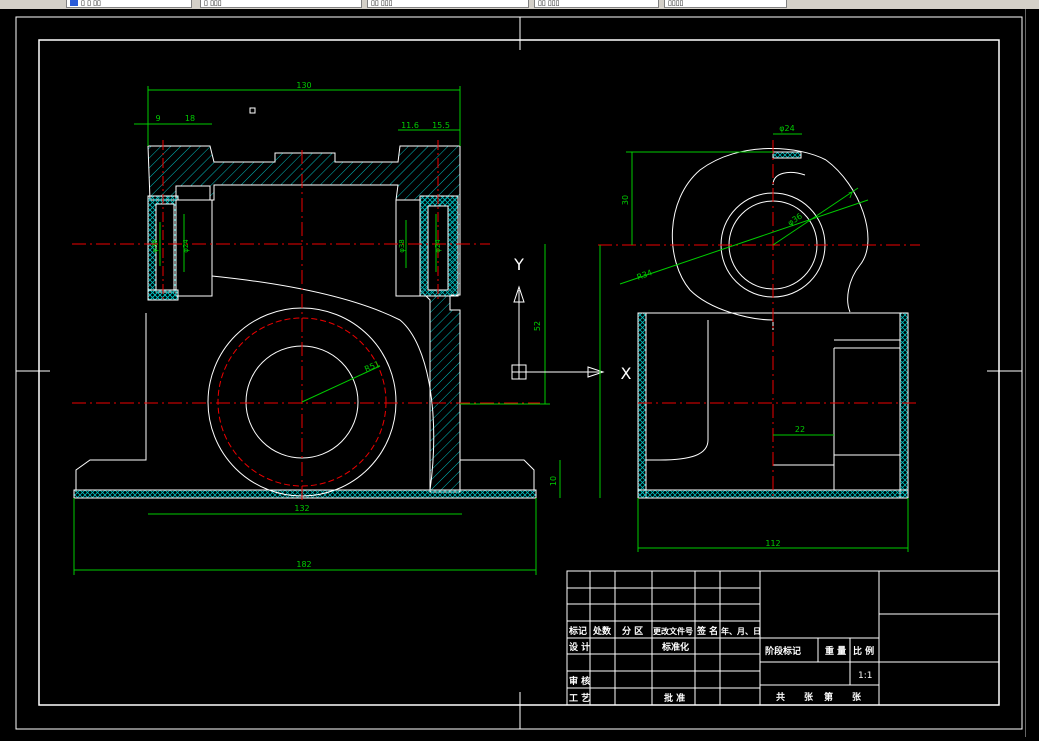  What do you see at coordinates (579, 681) in the screenshot?
I see `tb-label: 审 核` at bounding box center [579, 681].